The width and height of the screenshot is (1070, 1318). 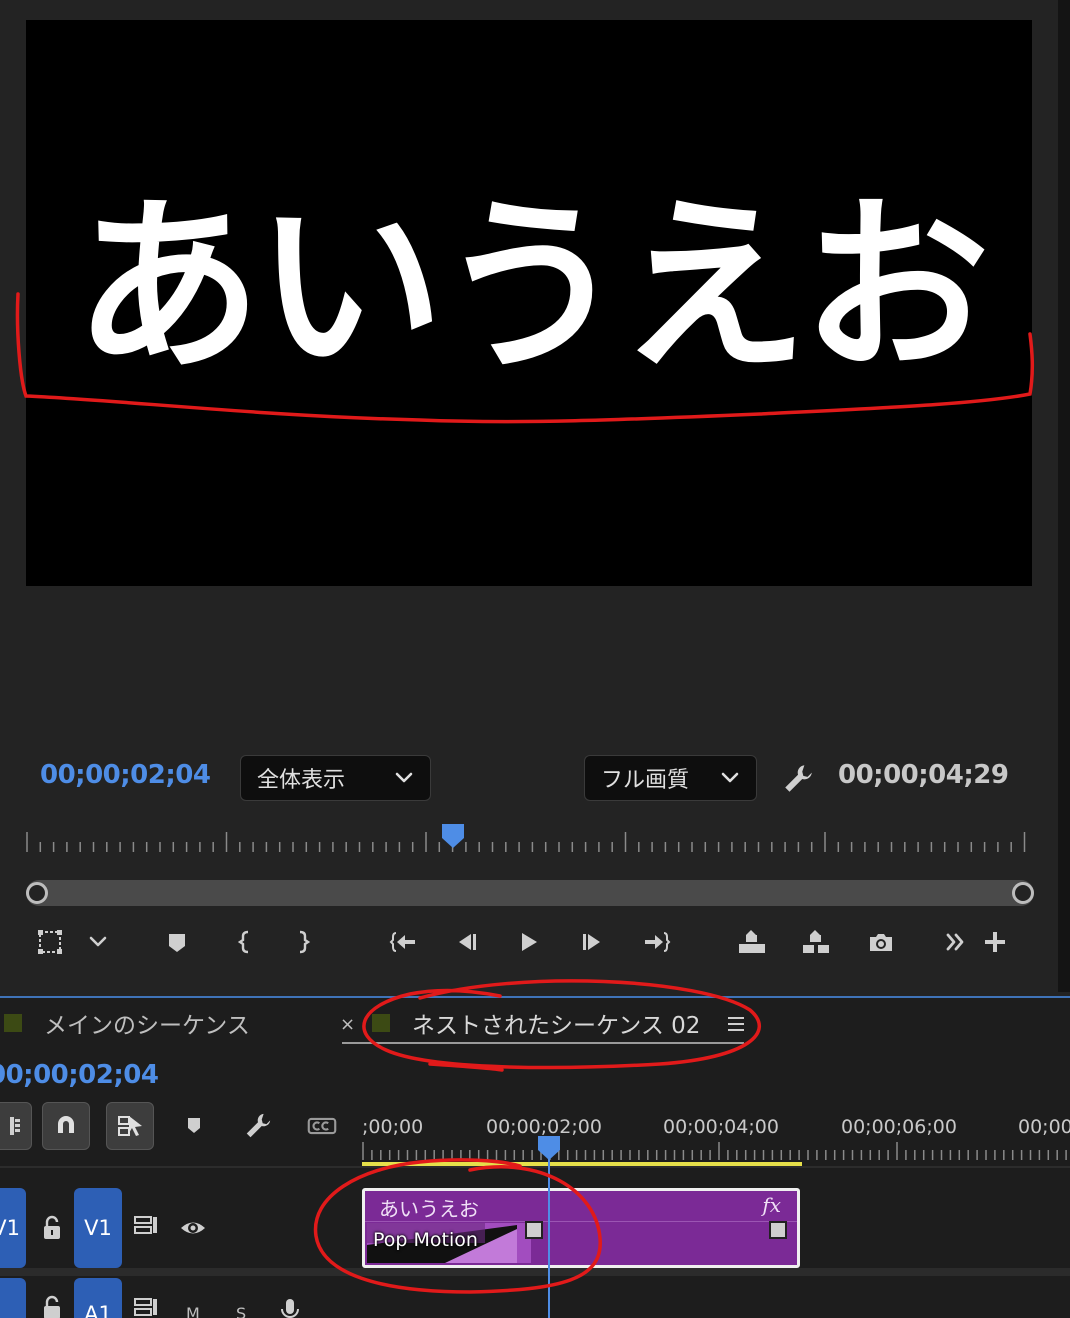 I want to click on step-forward-button, so click(x=592, y=942).